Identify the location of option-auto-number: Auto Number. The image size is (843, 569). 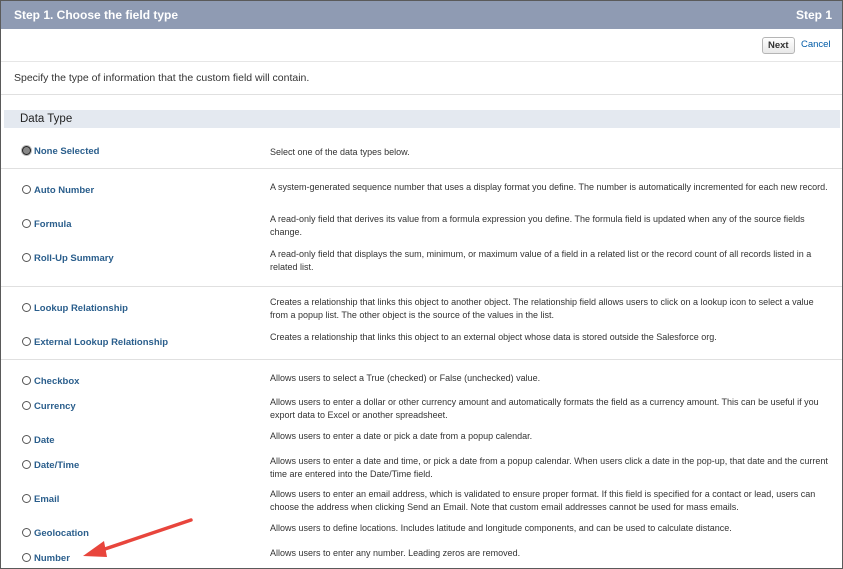
(58, 190).